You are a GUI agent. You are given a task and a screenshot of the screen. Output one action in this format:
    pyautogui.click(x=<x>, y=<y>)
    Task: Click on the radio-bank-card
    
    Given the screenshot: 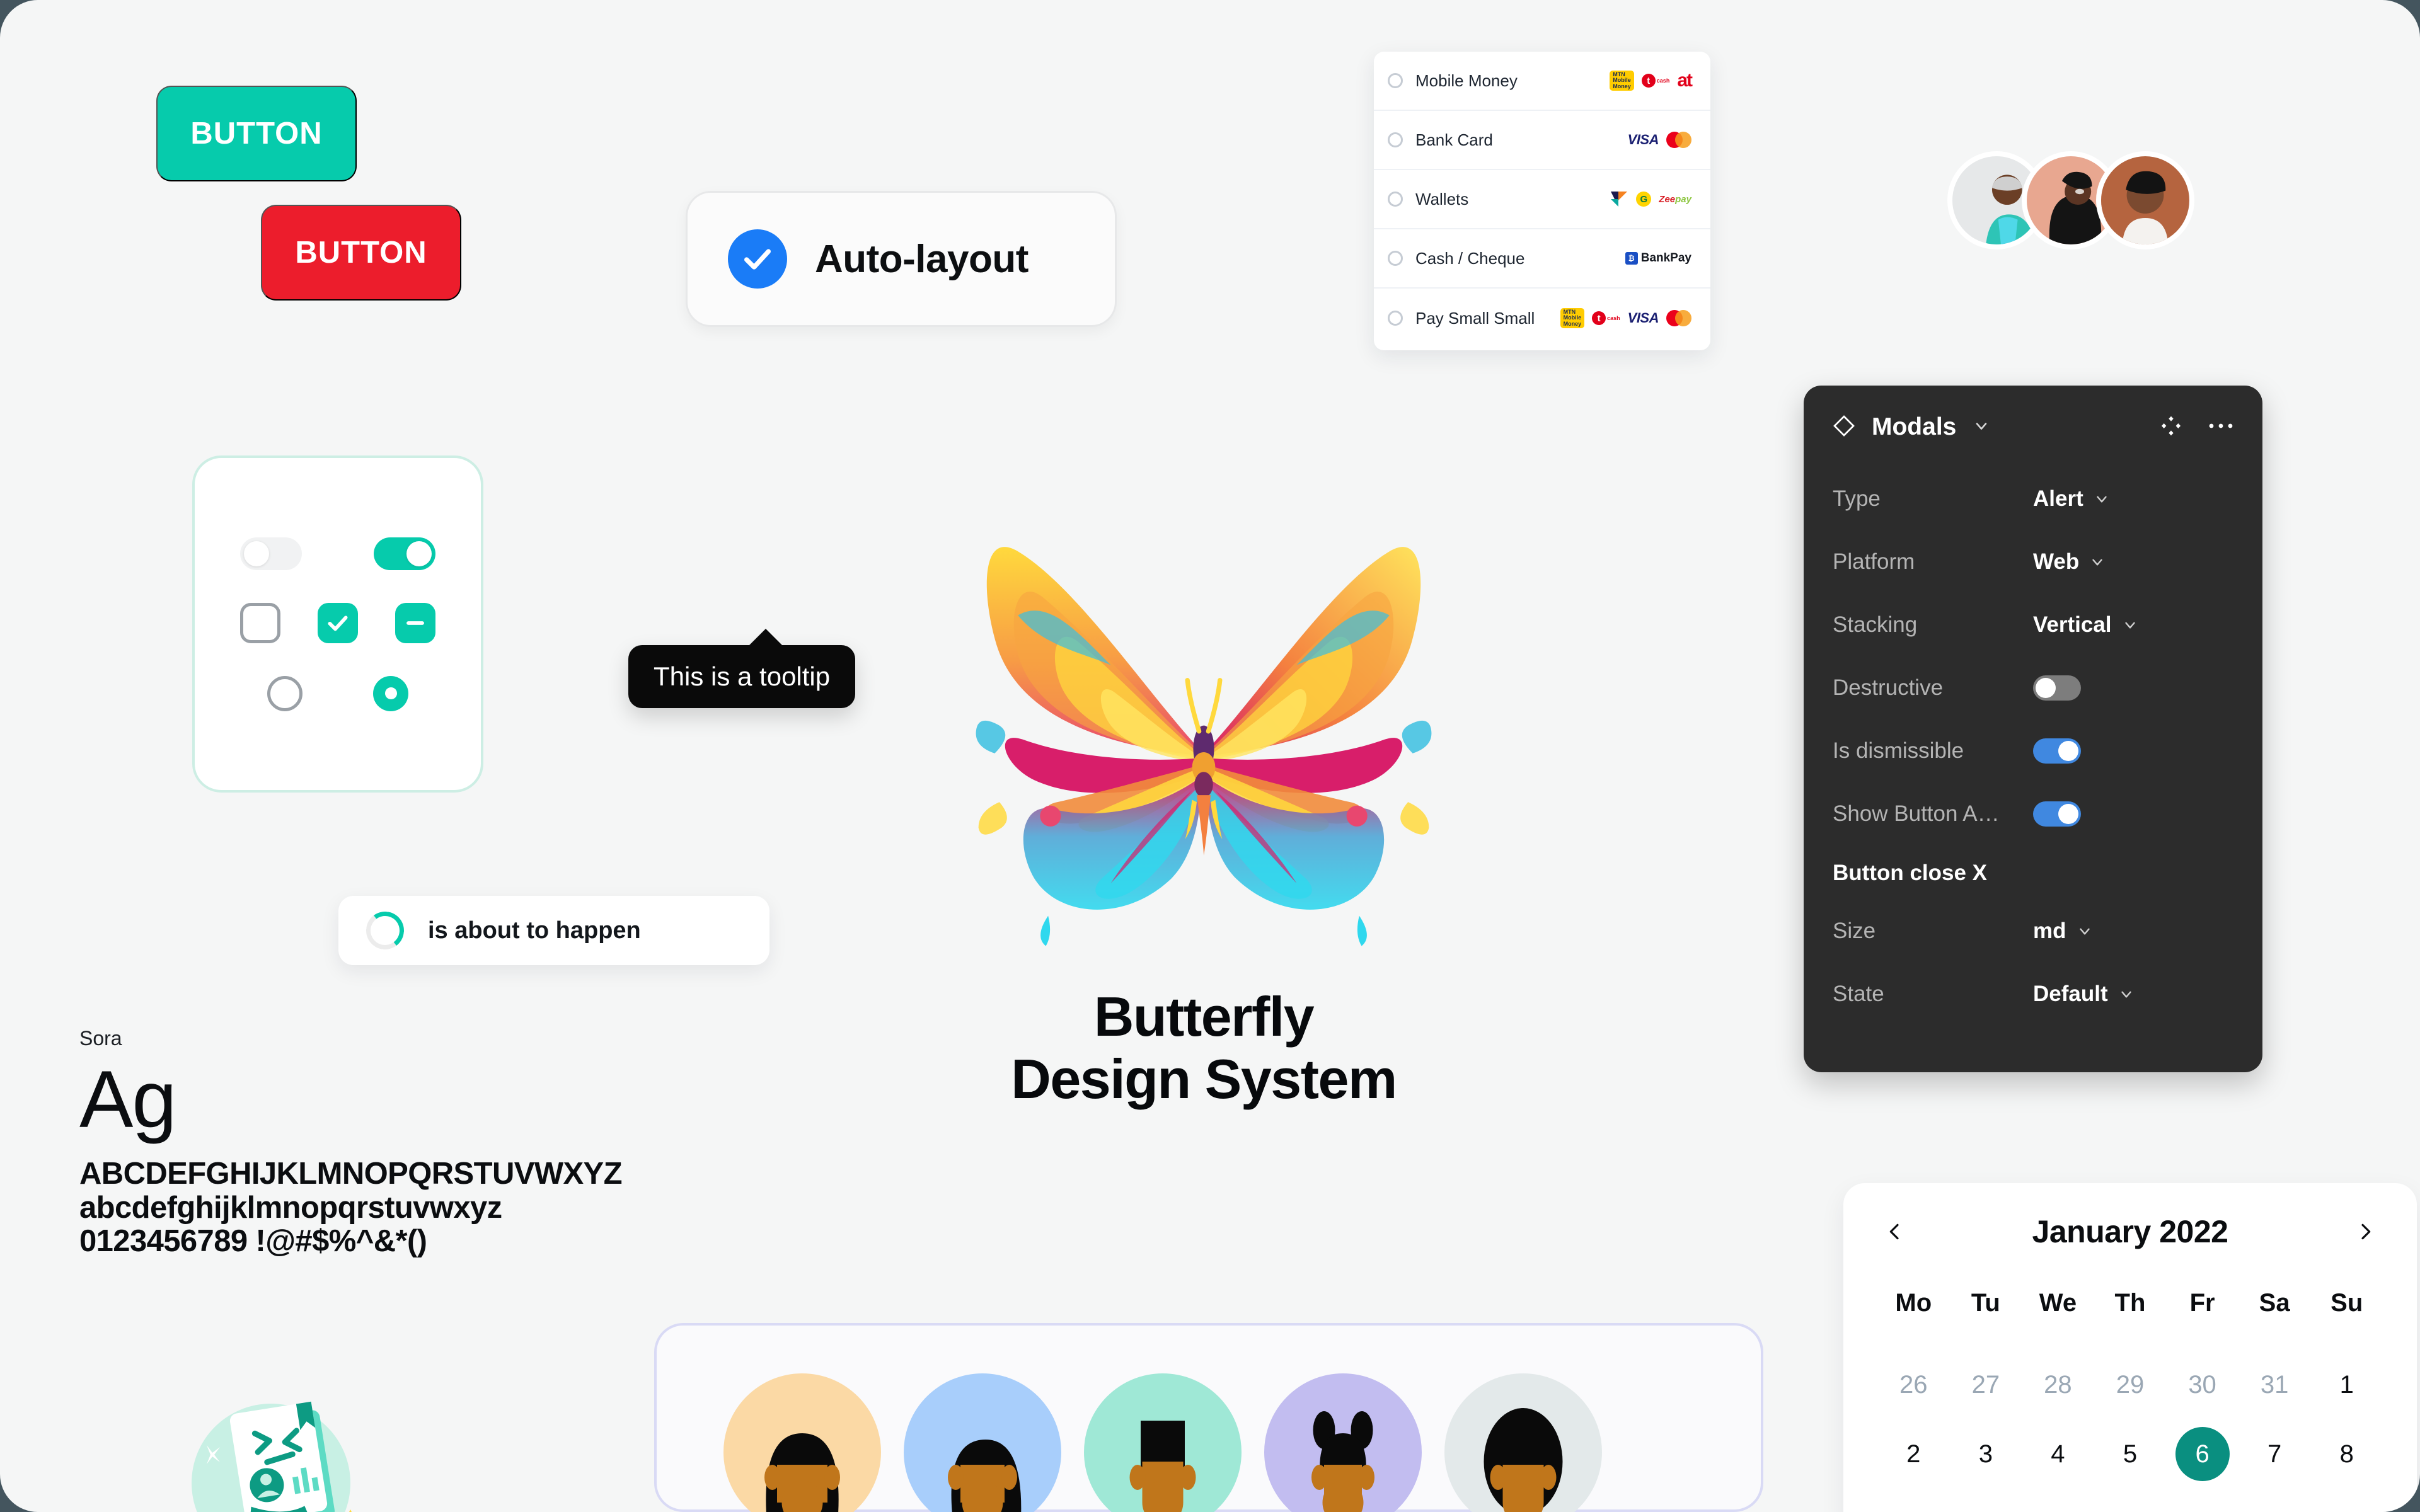 What is the action you would take?
    pyautogui.click(x=1396, y=139)
    